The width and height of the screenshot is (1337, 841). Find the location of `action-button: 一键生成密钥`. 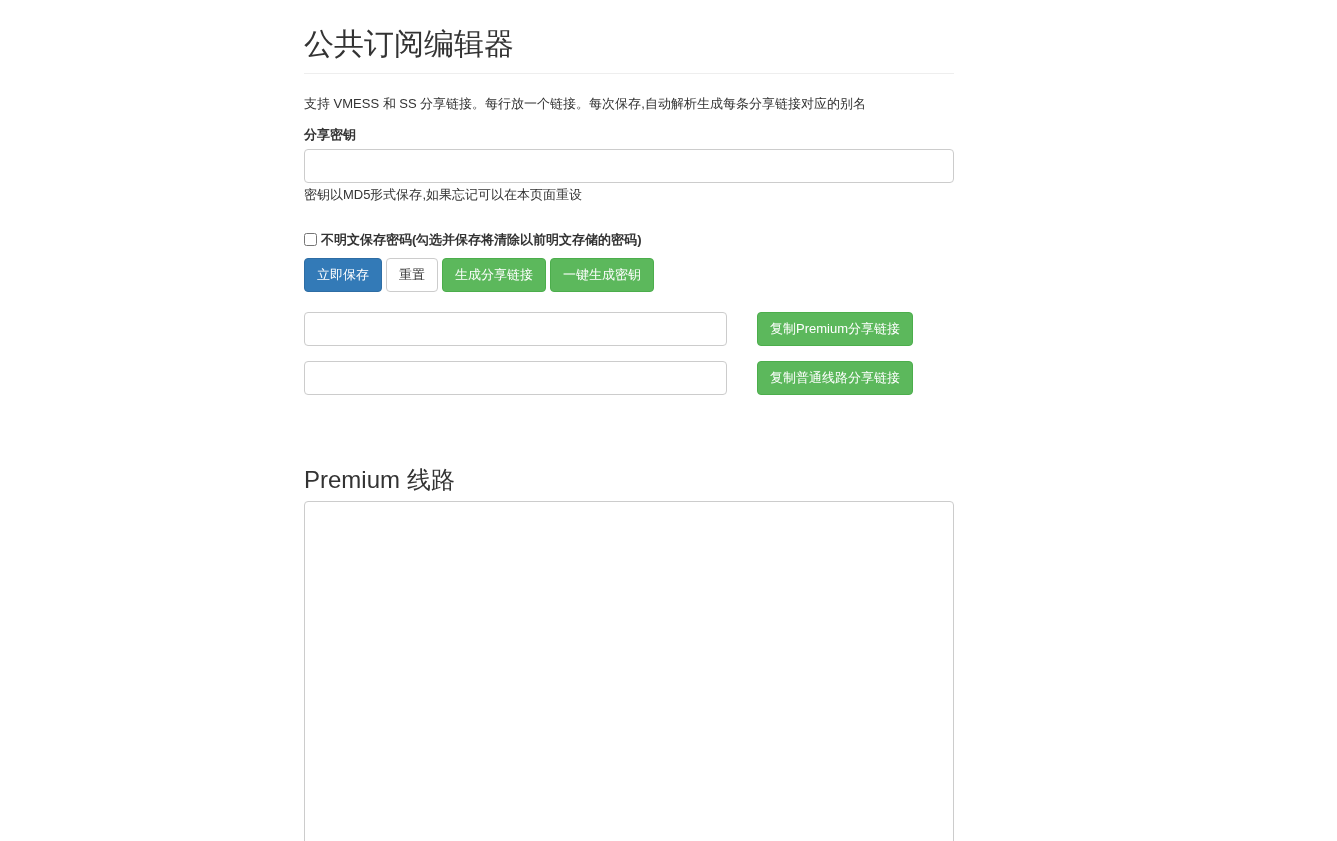

action-button: 一键生成密钥 is located at coordinates (602, 274).